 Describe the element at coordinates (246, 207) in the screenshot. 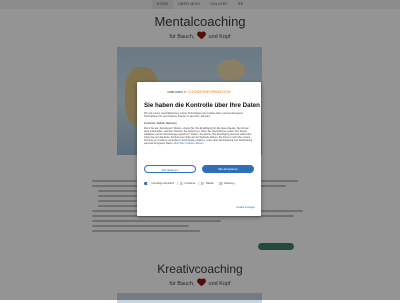

I see `details-link: Details anzeigen` at that location.